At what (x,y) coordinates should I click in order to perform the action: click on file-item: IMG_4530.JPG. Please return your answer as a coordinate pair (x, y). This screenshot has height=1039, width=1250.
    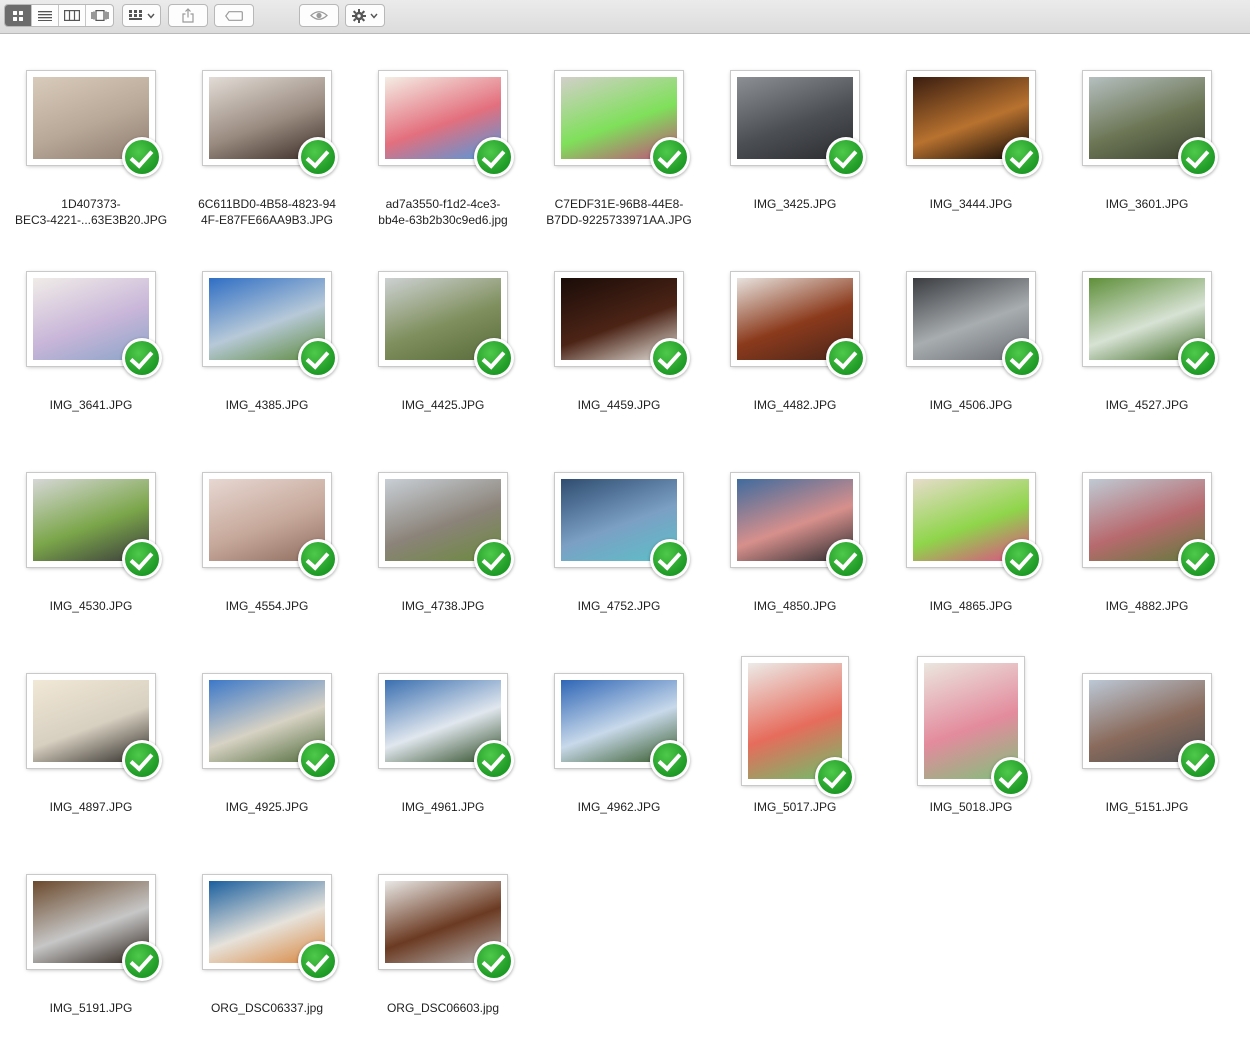
    Looking at the image, I should click on (91, 536).